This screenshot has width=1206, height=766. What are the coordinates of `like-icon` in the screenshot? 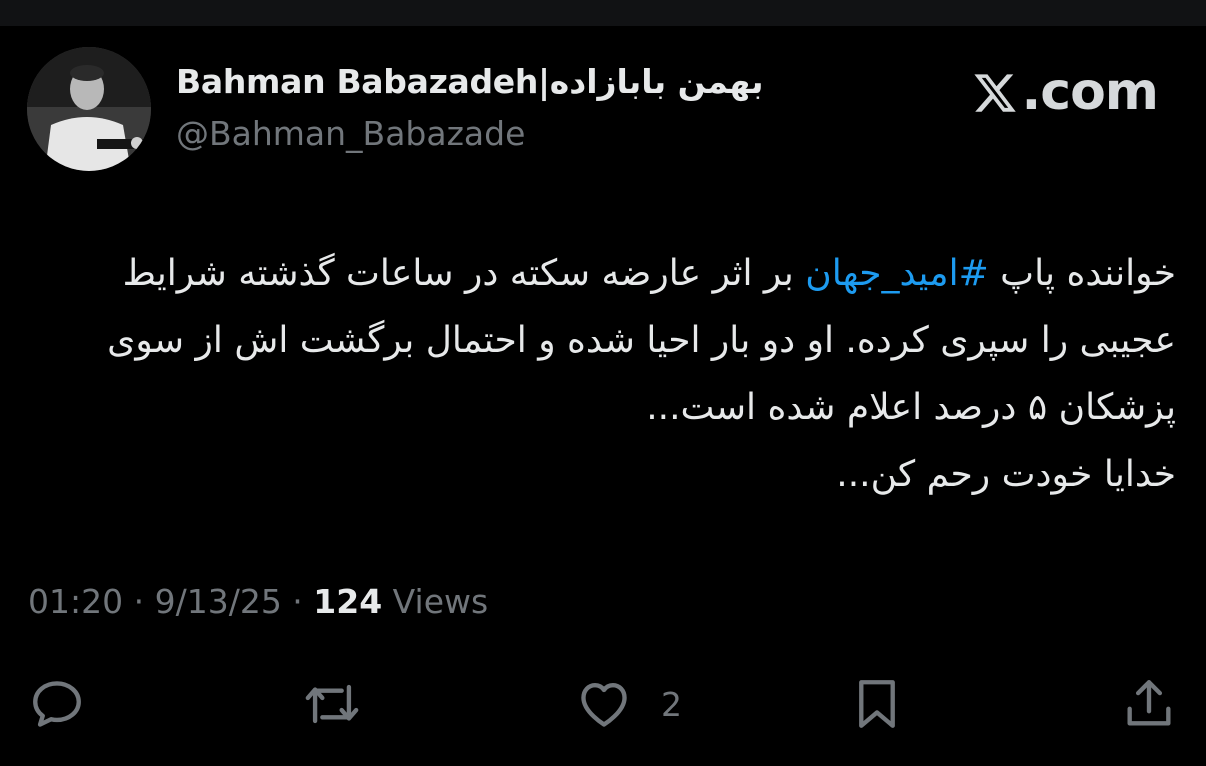 It's located at (604, 704).